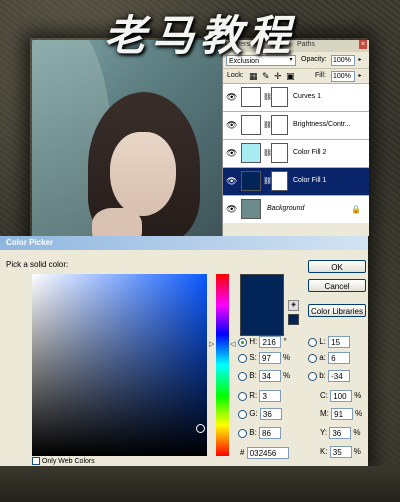 This screenshot has width=400, height=502. What do you see at coordinates (37, 264) in the screenshot?
I see `pick-prompt: Pick a solid color:` at bounding box center [37, 264].